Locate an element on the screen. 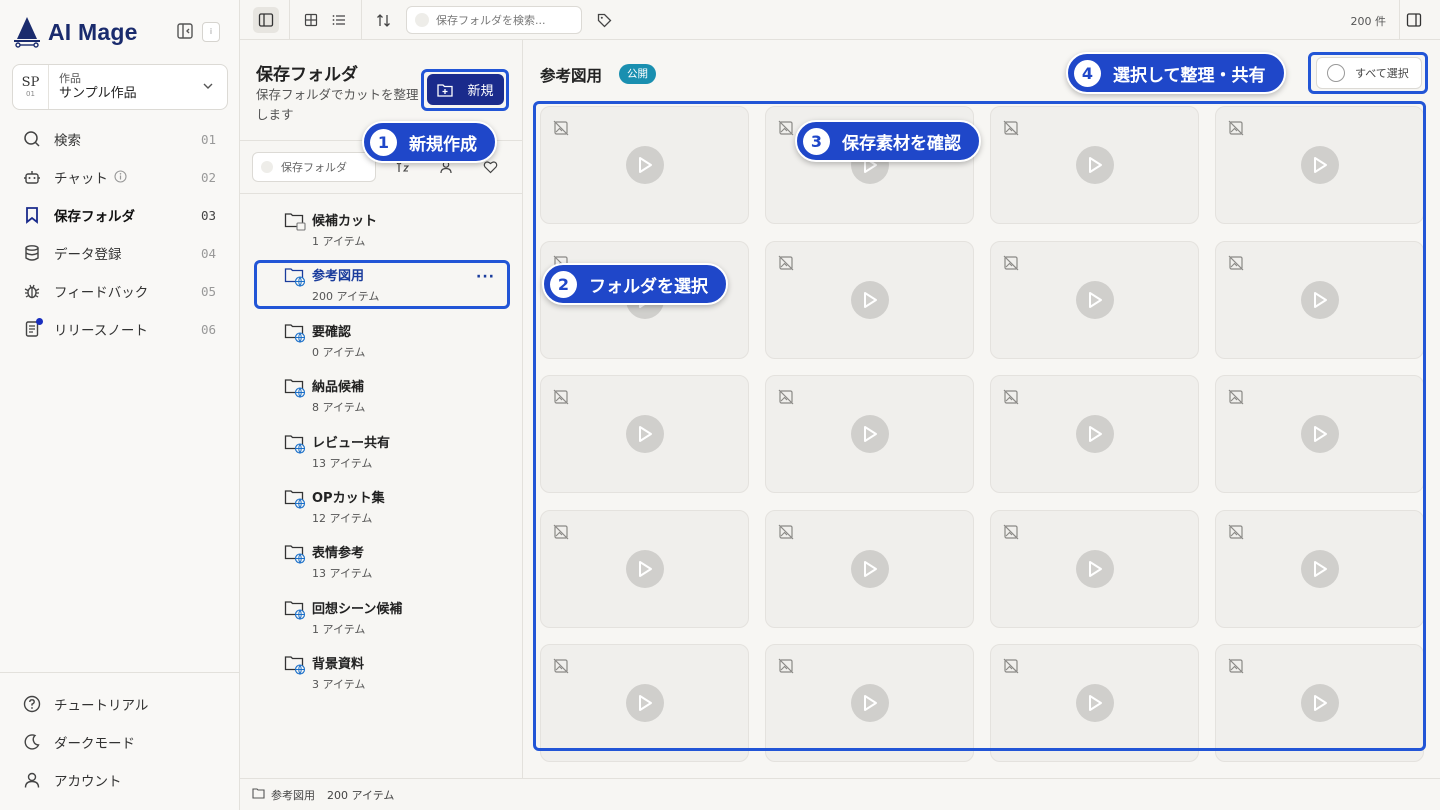 The image size is (1440, 810). notification-badge is located at coordinates (39, 321).